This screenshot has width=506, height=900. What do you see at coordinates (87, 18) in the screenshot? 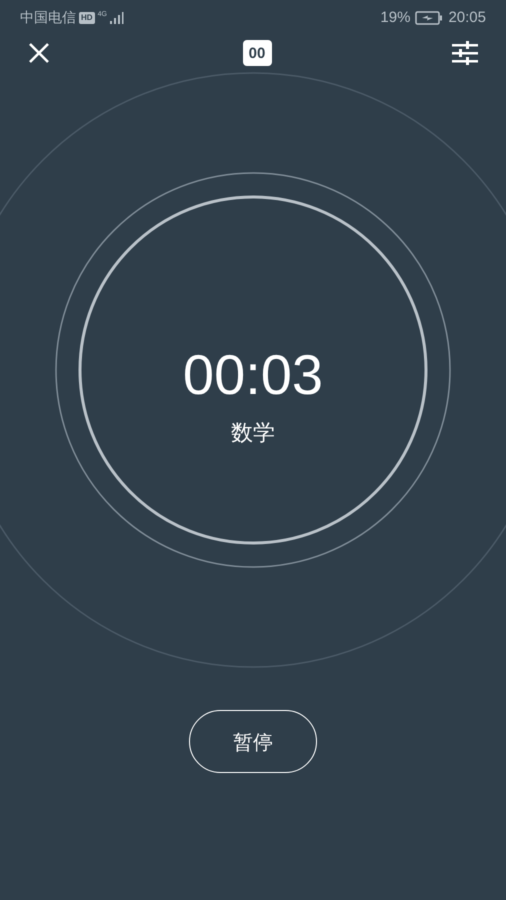
I see `hd-badge: HD` at bounding box center [87, 18].